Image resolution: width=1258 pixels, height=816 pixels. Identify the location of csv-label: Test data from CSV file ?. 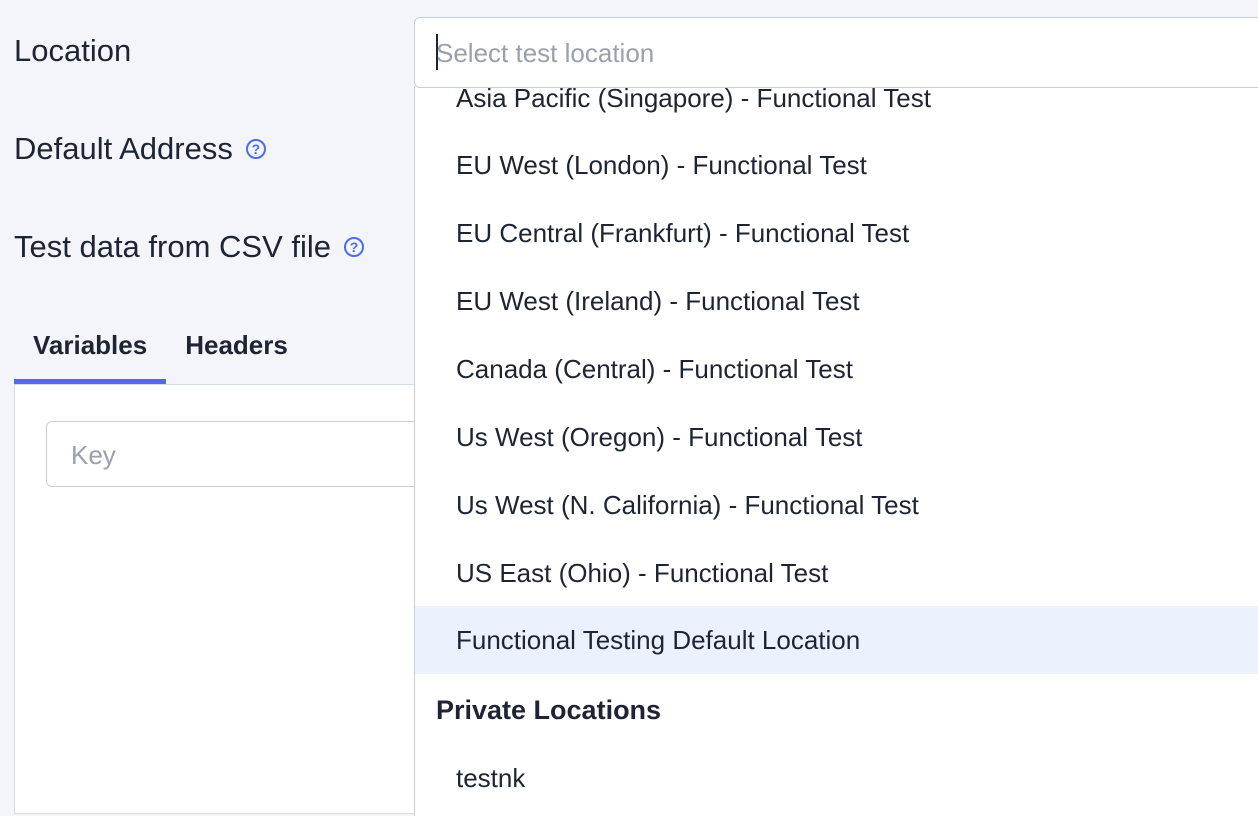
(189, 247).